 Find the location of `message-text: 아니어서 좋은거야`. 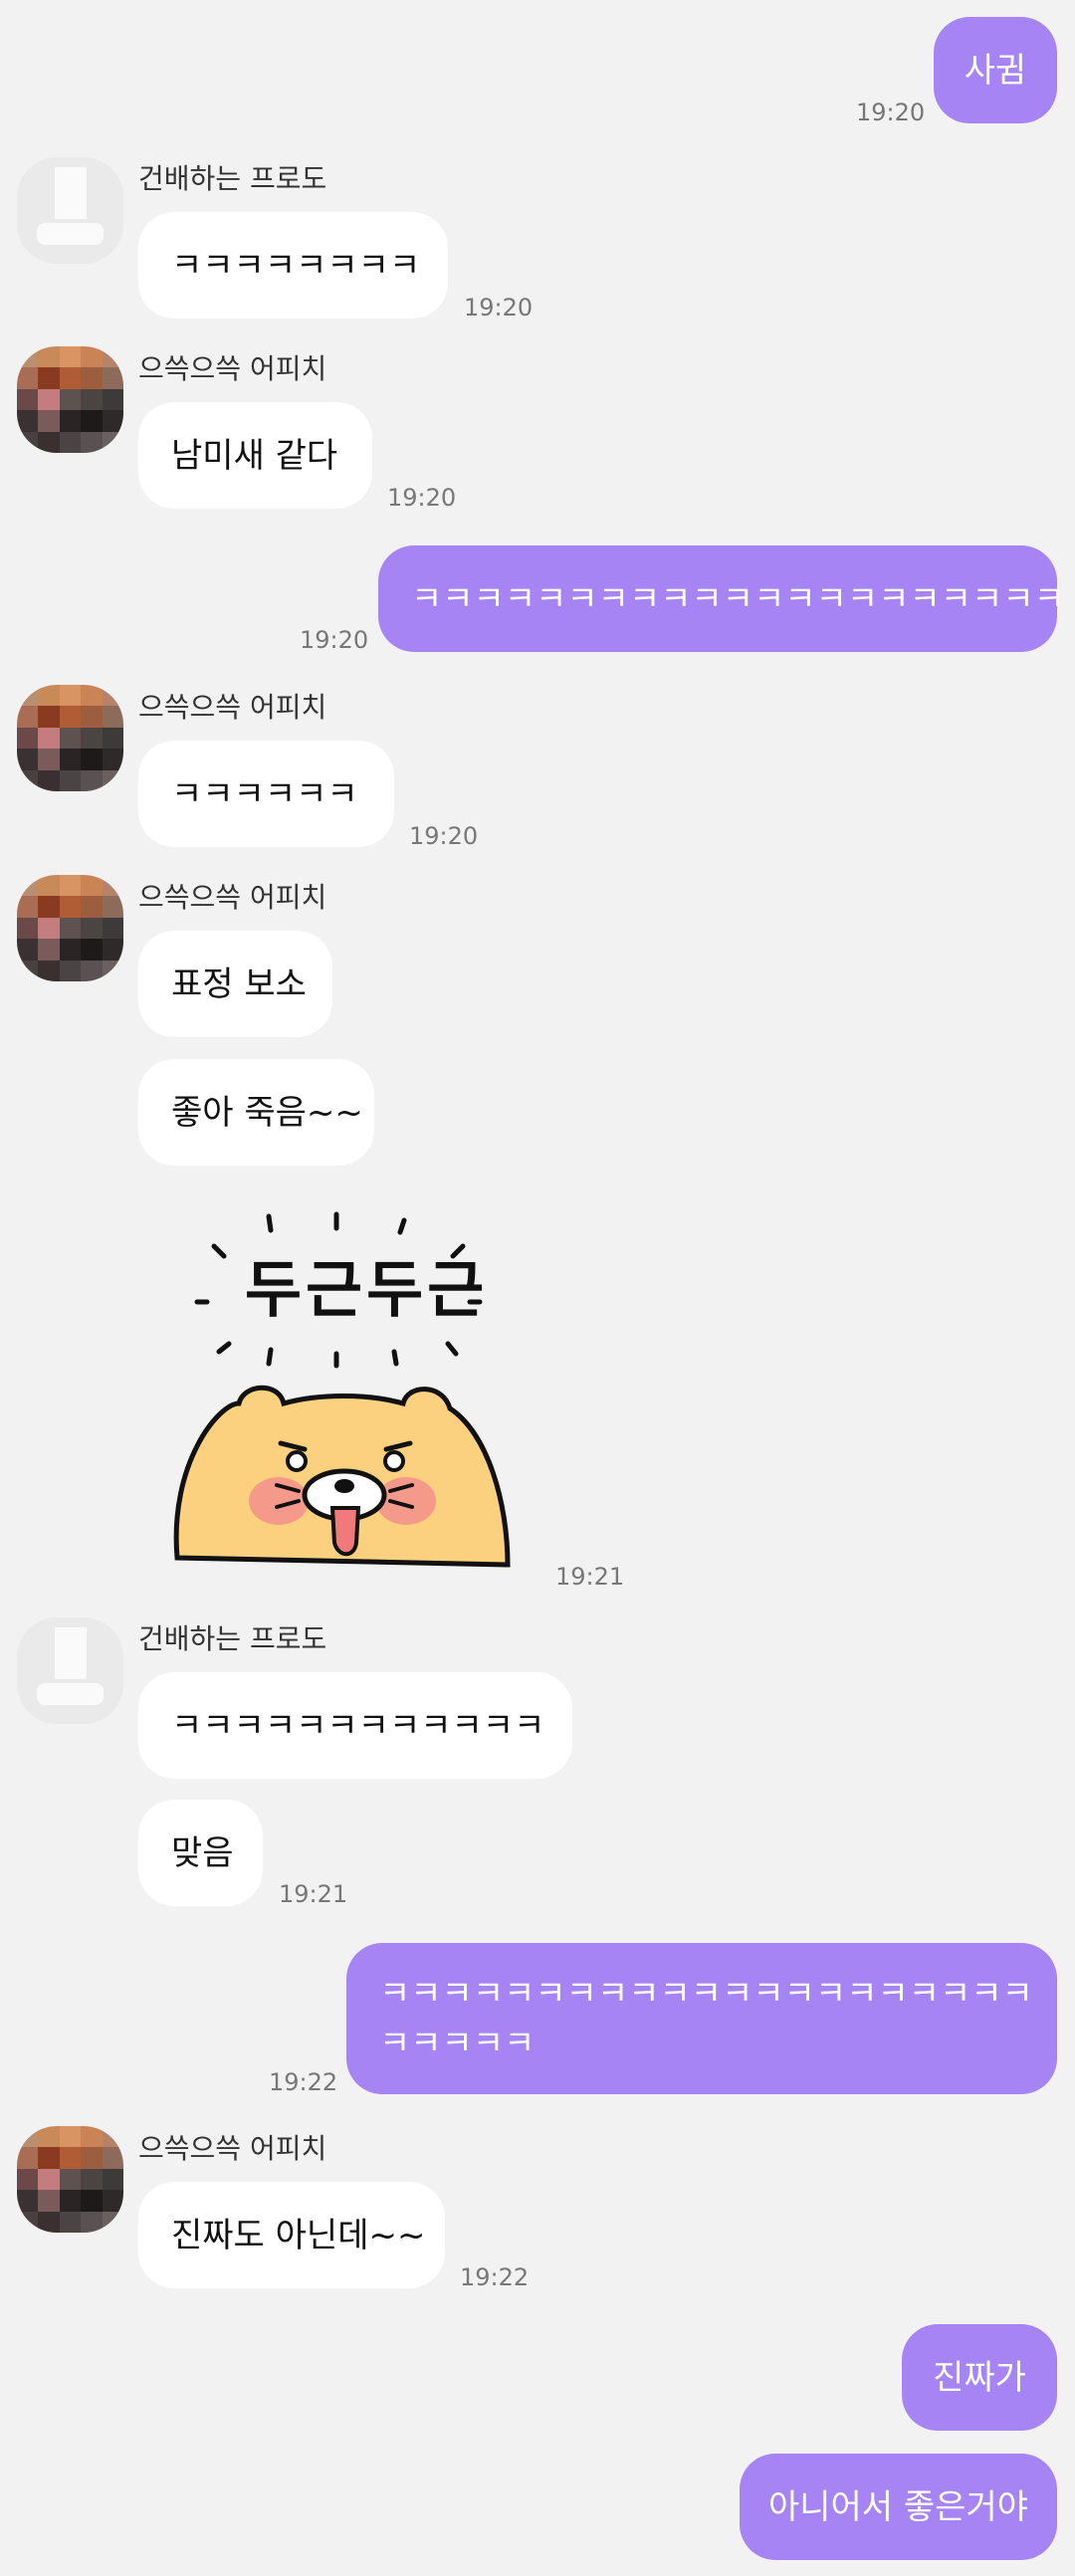

message-text: 아니어서 좋은거야 is located at coordinates (898, 2506).